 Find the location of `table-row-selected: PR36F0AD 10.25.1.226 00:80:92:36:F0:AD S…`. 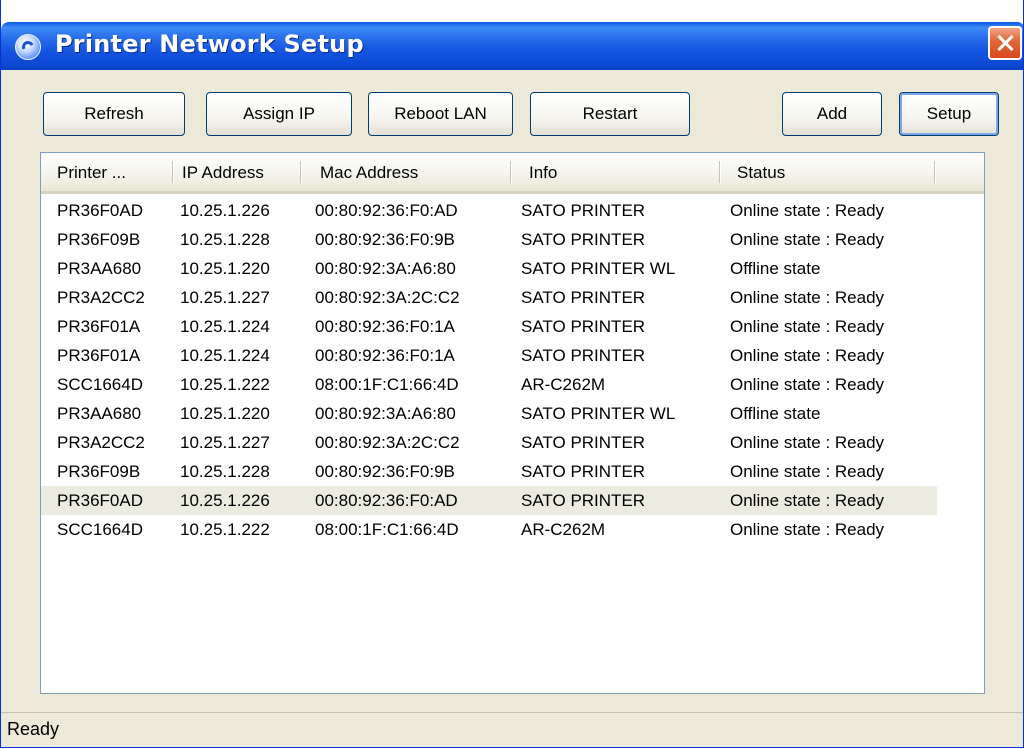

table-row-selected: PR36F0AD 10.25.1.226 00:80:92:36:F0:AD S… is located at coordinates (489, 500).